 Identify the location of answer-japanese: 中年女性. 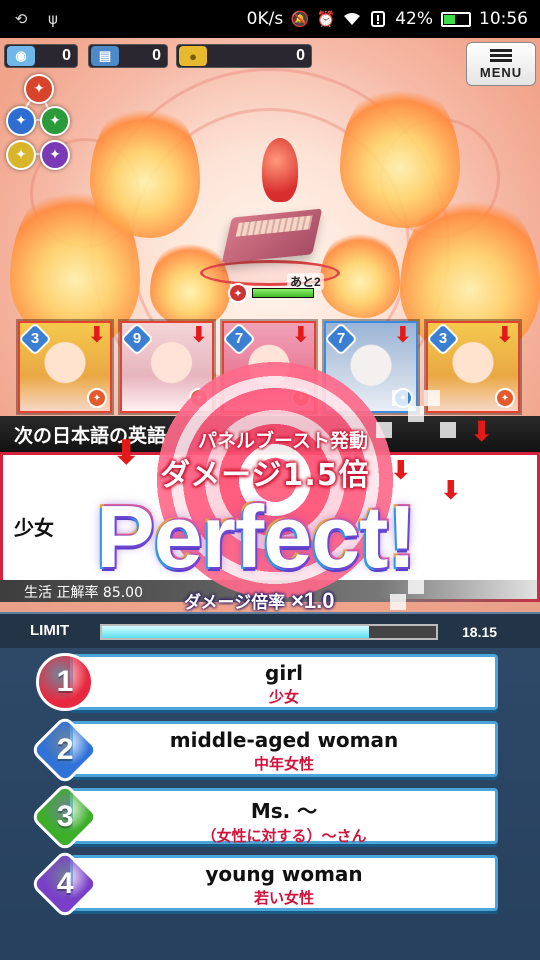
(283, 764).